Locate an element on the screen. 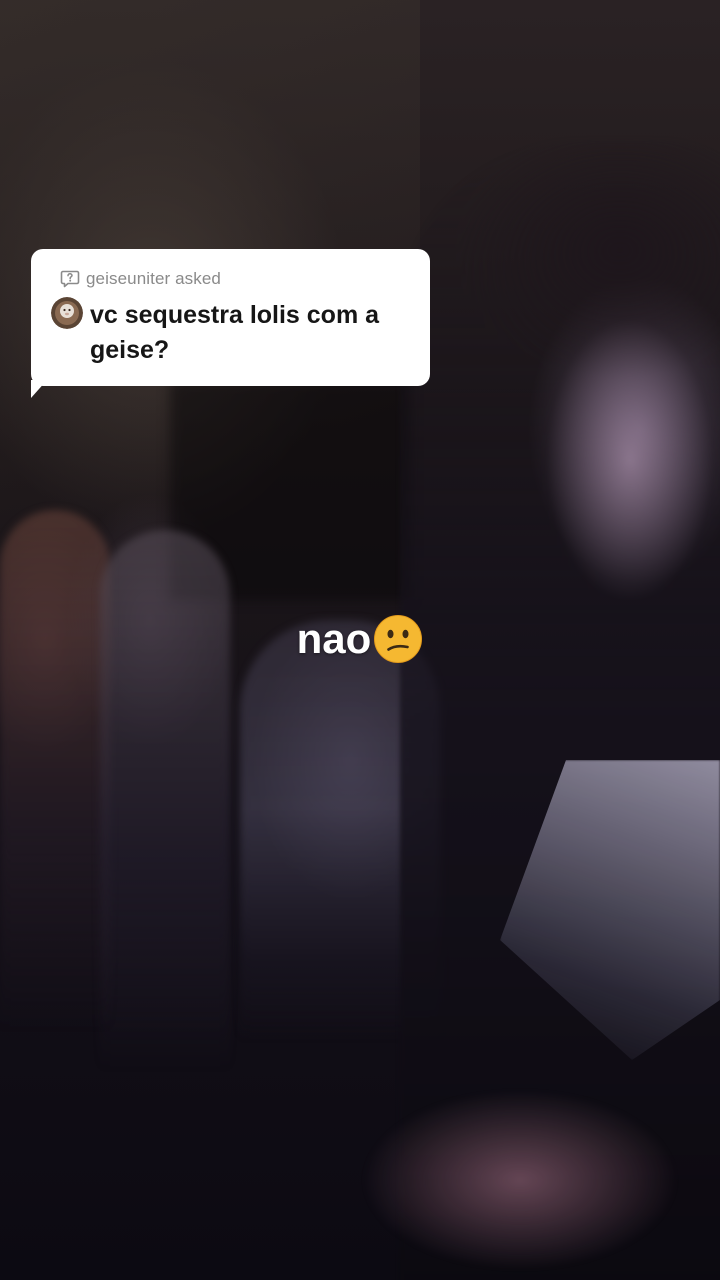 The height and width of the screenshot is (1280, 720). question-text: vc sequestra lolis com a geise? is located at coordinates (235, 332).